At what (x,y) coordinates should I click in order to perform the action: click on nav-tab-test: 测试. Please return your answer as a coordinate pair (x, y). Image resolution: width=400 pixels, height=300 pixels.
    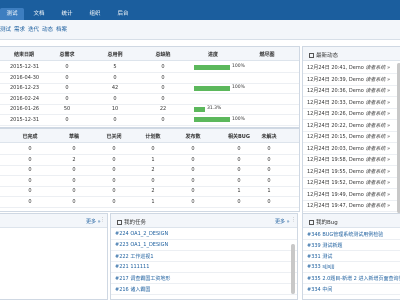
    Looking at the image, I should click on (12, 14).